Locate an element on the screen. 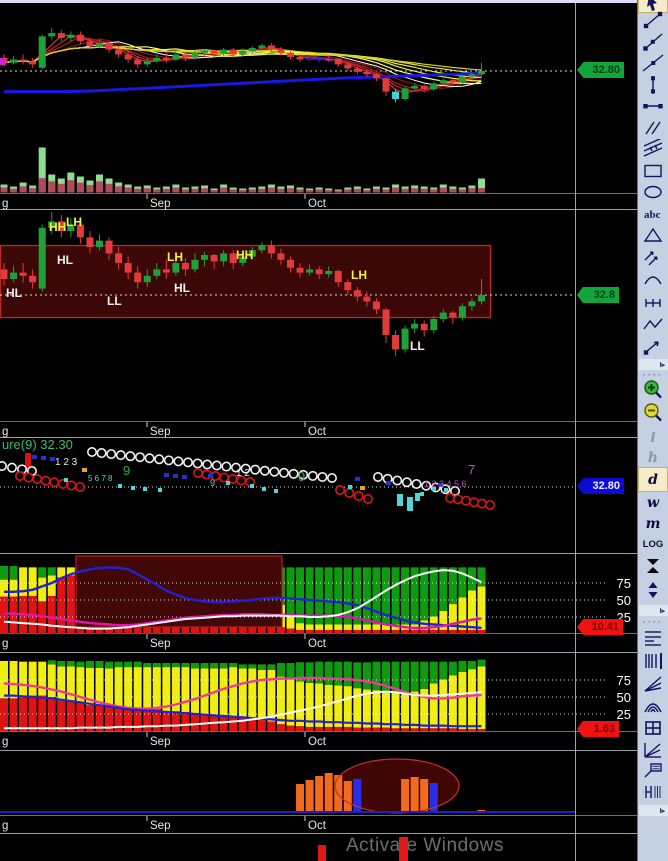 This screenshot has height=861, width=668. value-tag-oscillator-1: 10.41 is located at coordinates (600, 627).